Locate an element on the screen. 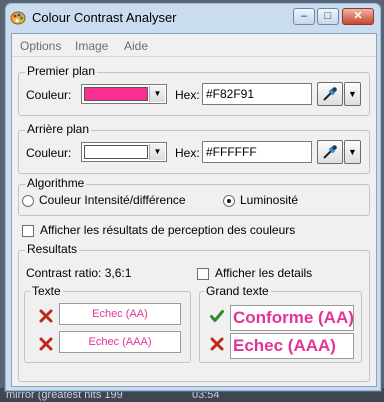 The width and height of the screenshot is (384, 402). foreground-hex-label: Hex: is located at coordinates (187, 95).